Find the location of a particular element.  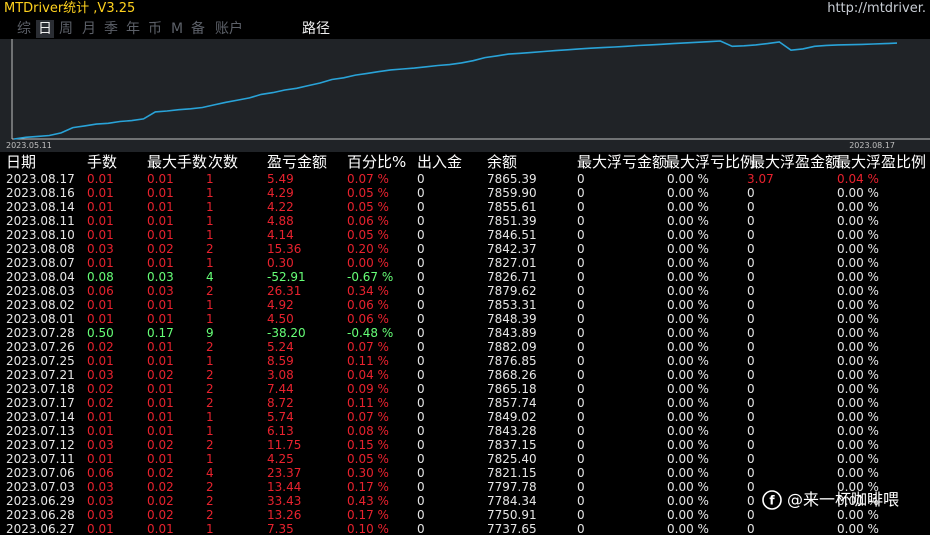

header-balance: 余额 is located at coordinates (502, 162).